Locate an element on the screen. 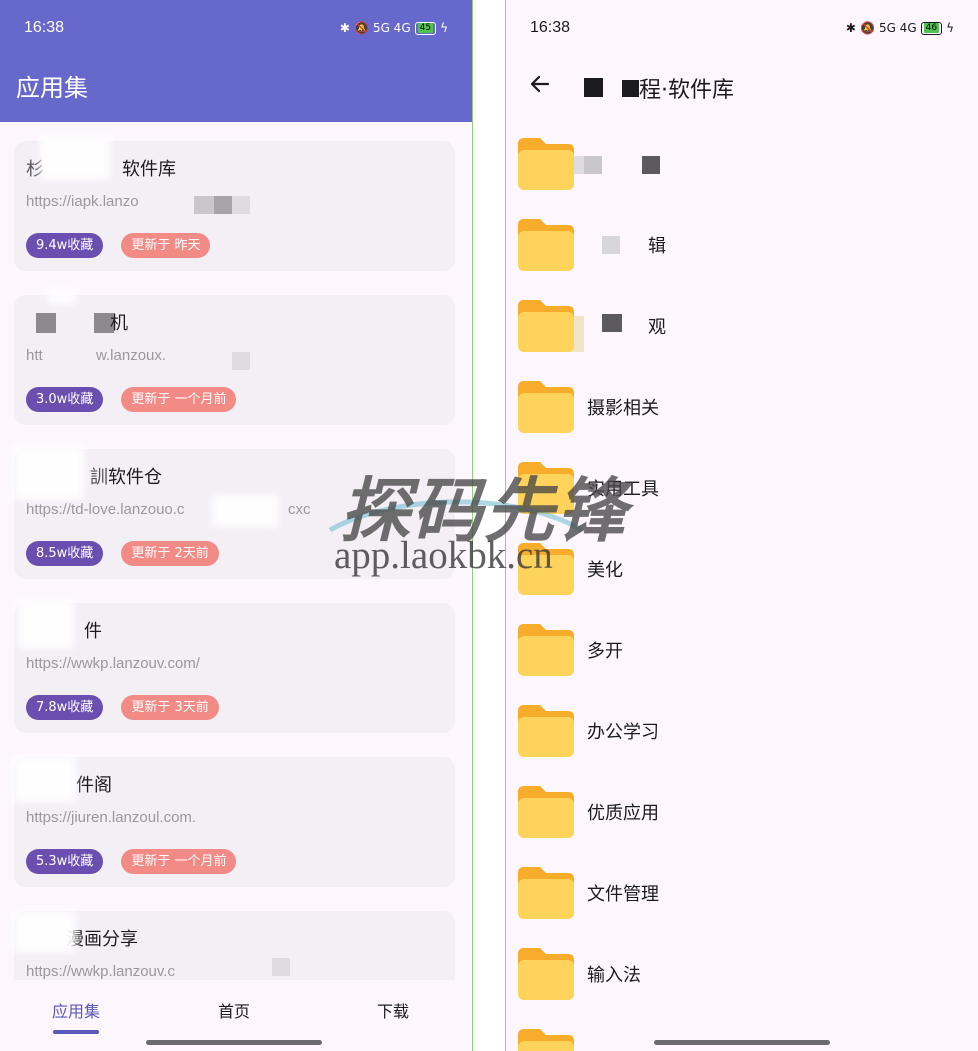 This screenshot has height=1051, width=978. folder-label: 摄影相关 is located at coordinates (623, 408).